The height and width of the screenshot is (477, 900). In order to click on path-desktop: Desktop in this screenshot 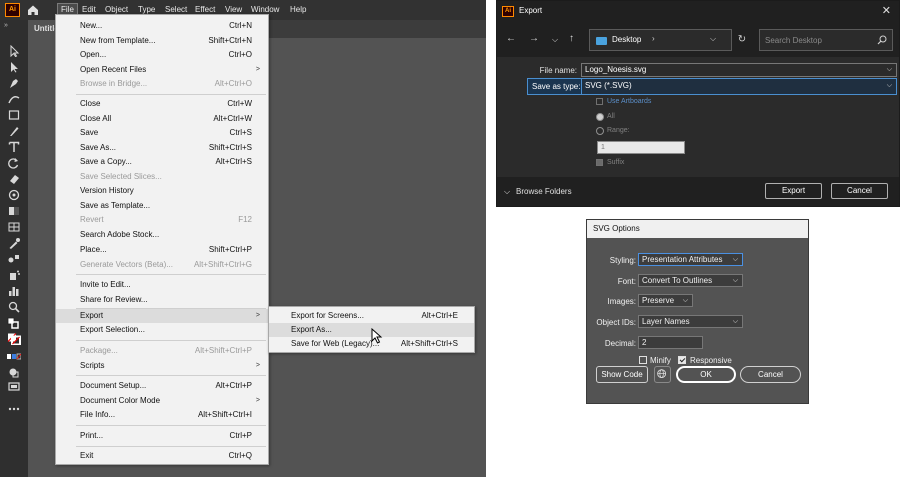, I will do `click(626, 39)`.